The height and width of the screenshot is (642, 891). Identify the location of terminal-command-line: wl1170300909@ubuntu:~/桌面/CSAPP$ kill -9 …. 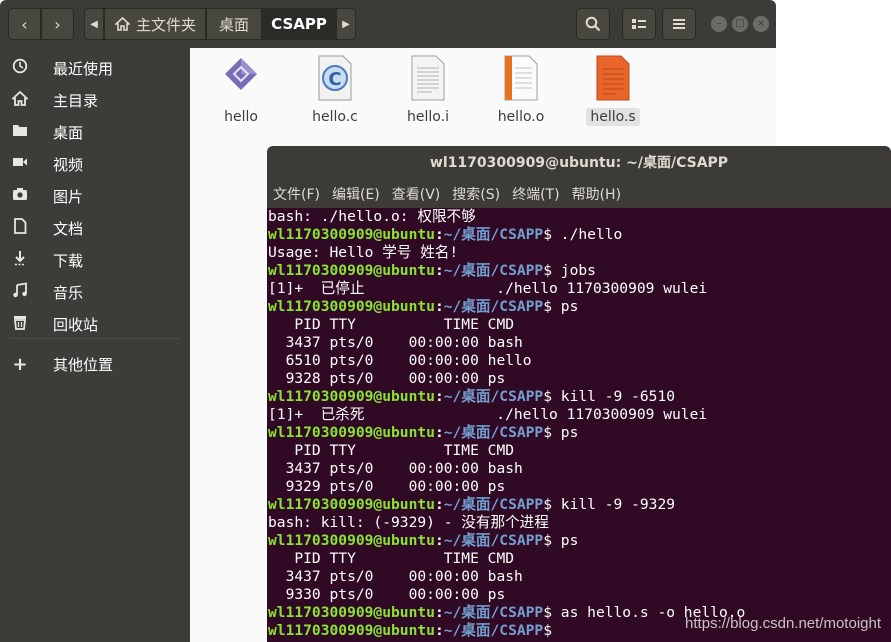
(579, 397).